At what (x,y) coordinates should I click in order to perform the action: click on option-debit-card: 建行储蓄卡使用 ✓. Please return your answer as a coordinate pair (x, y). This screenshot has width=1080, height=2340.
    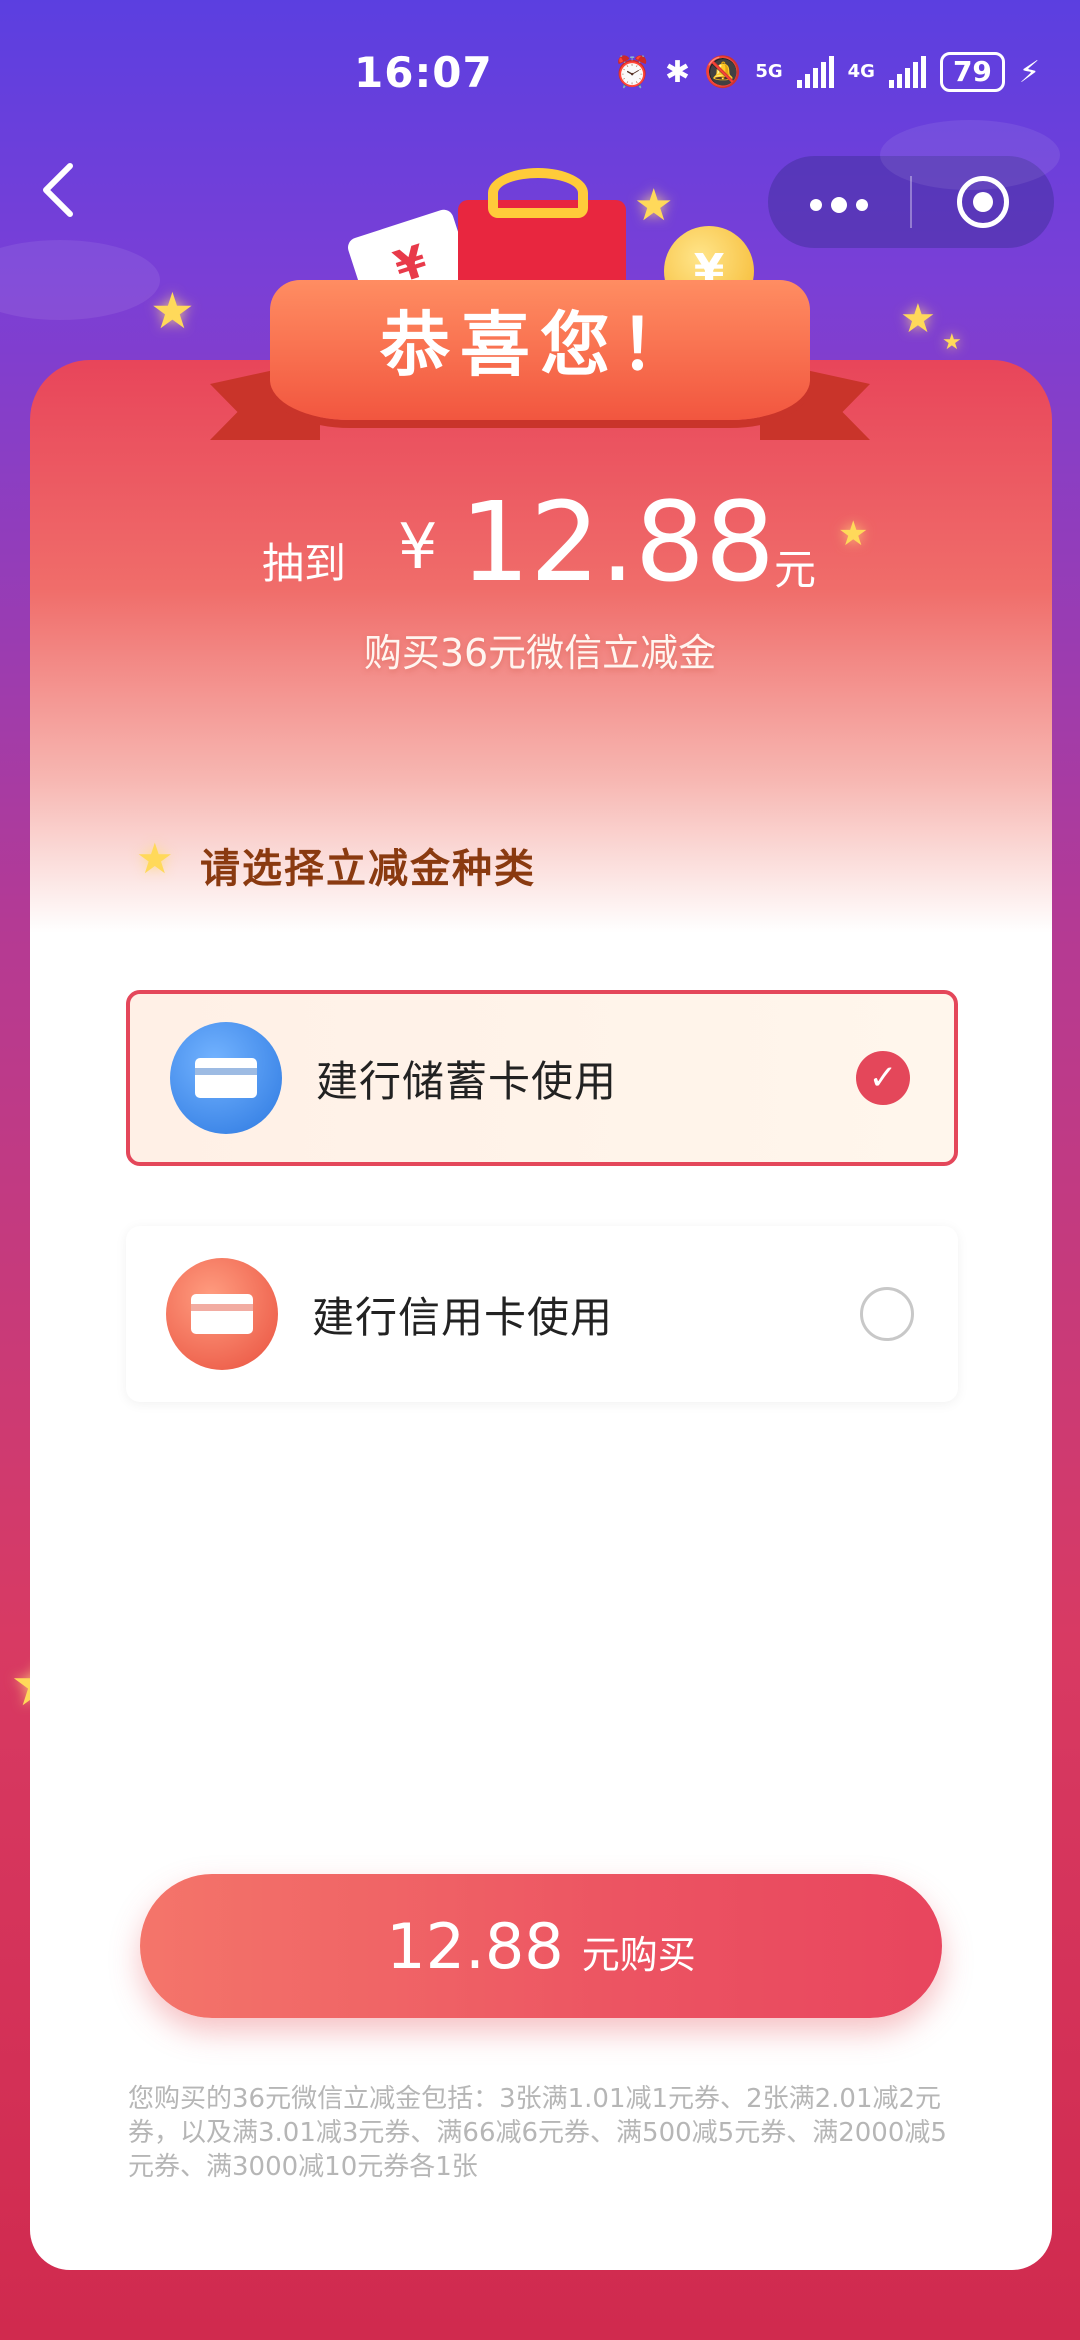
    Looking at the image, I should click on (542, 1078).